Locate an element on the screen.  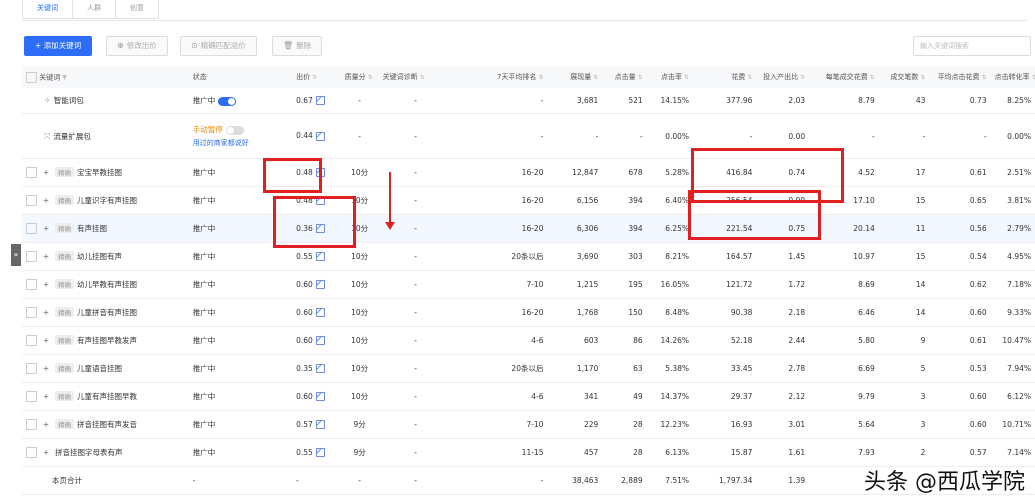
bid-cell: 0.55 is located at coordinates (316, 452).